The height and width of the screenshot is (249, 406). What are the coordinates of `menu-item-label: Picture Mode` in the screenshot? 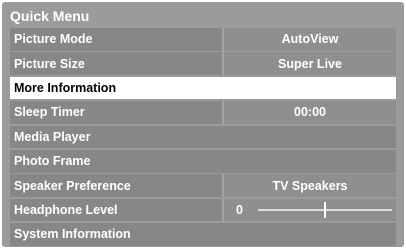 It's located at (53, 39).